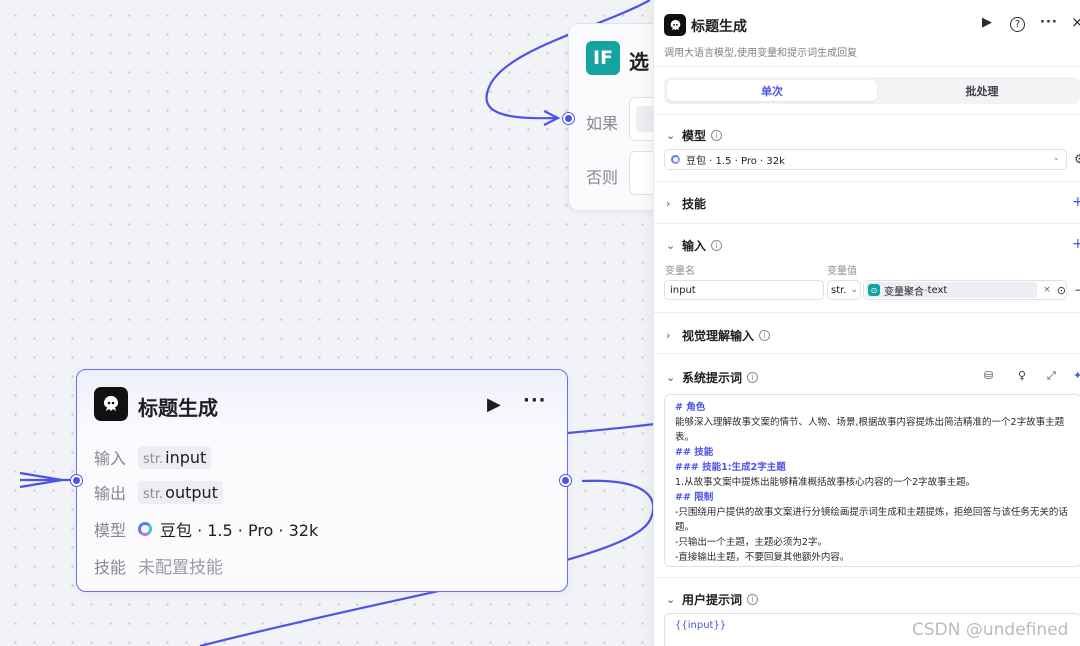 The image size is (1080, 646). I want to click on section-model-label: 模型, so click(694, 136).